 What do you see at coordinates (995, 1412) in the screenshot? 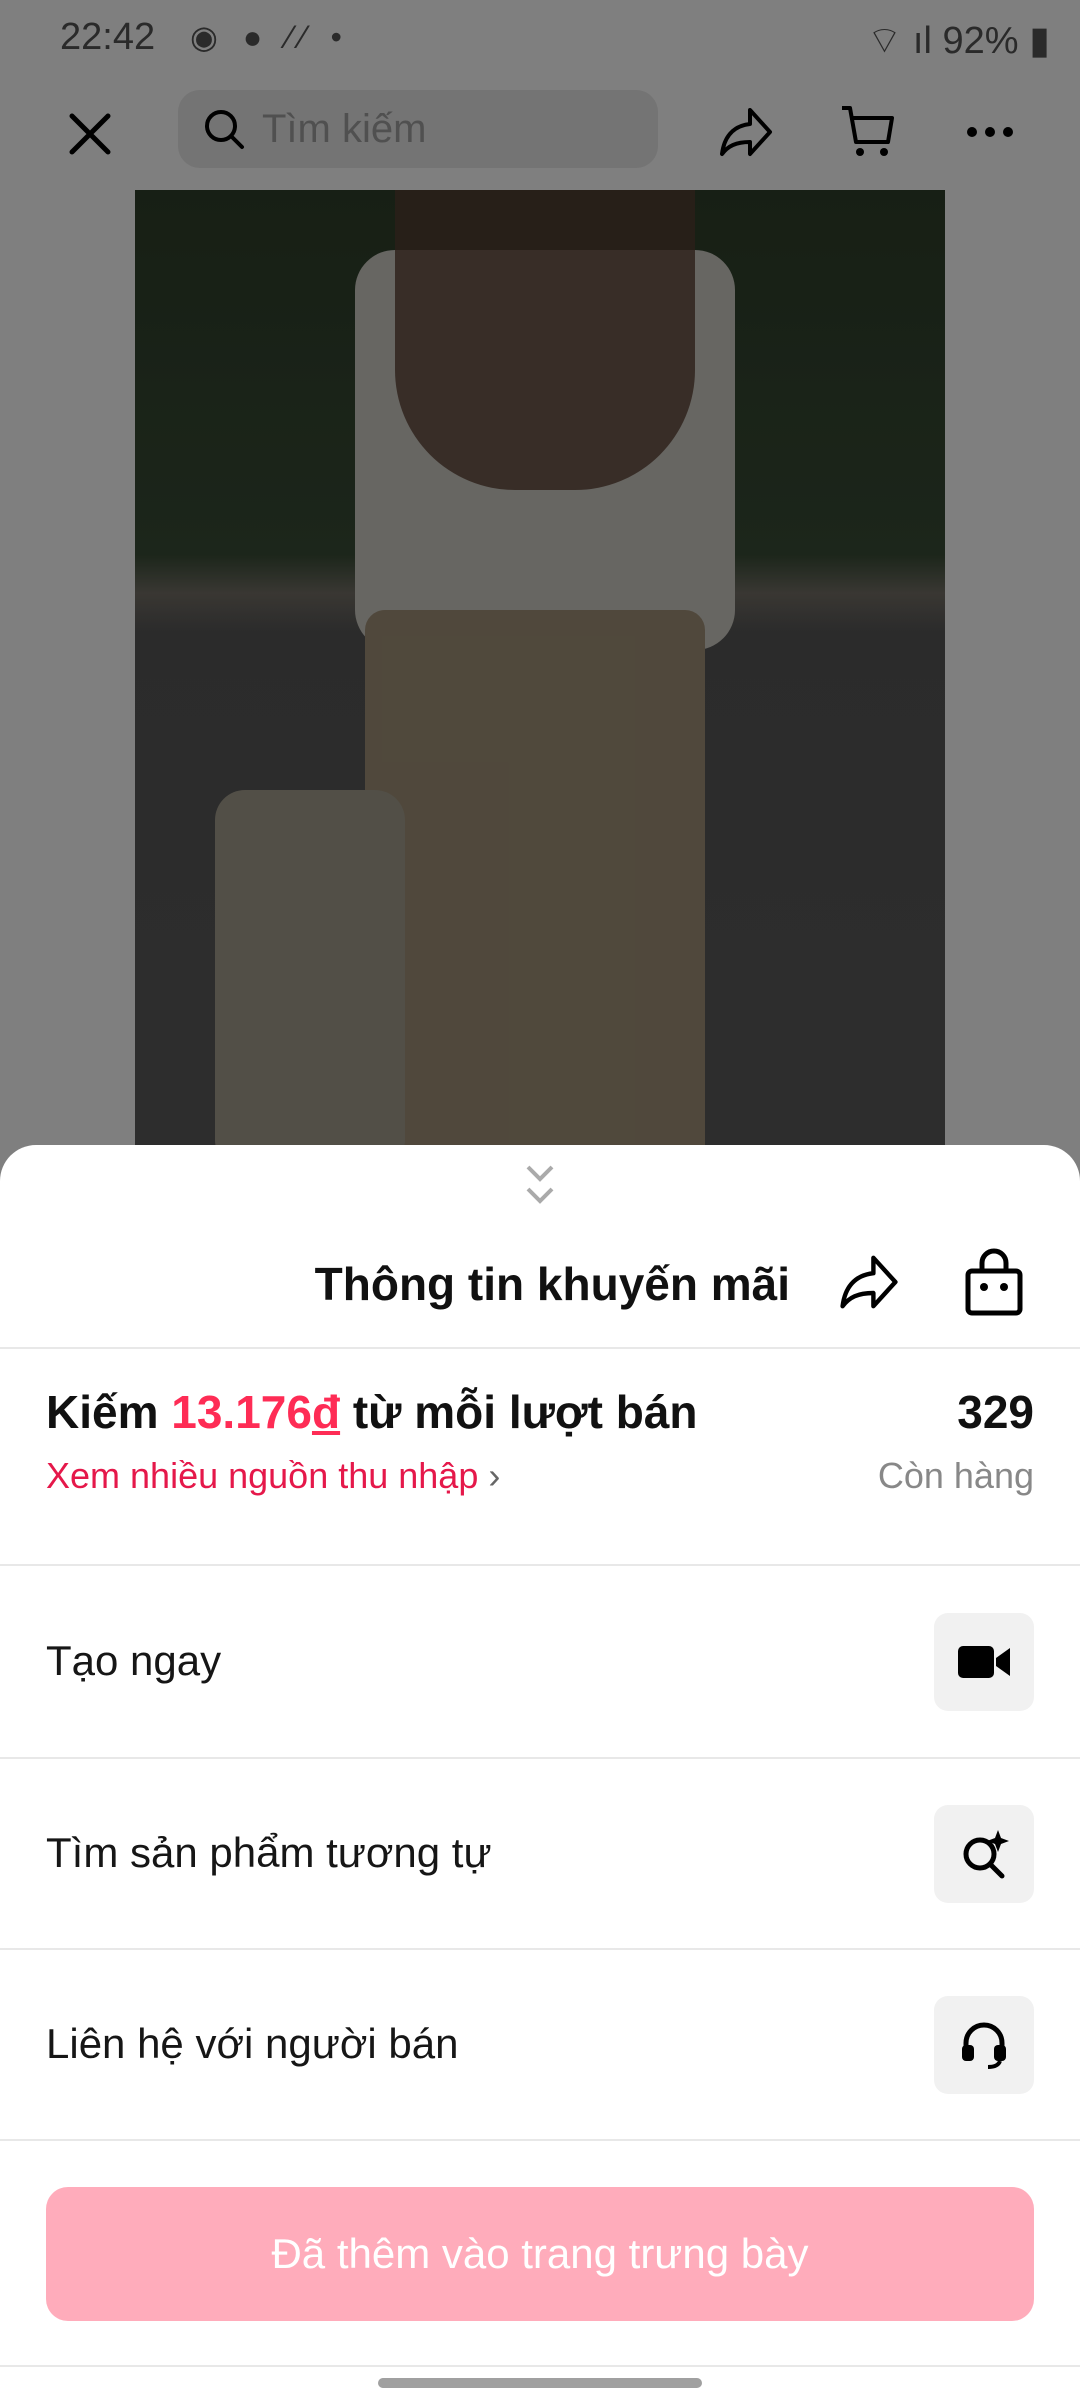
I see `stock-count: 329` at bounding box center [995, 1412].